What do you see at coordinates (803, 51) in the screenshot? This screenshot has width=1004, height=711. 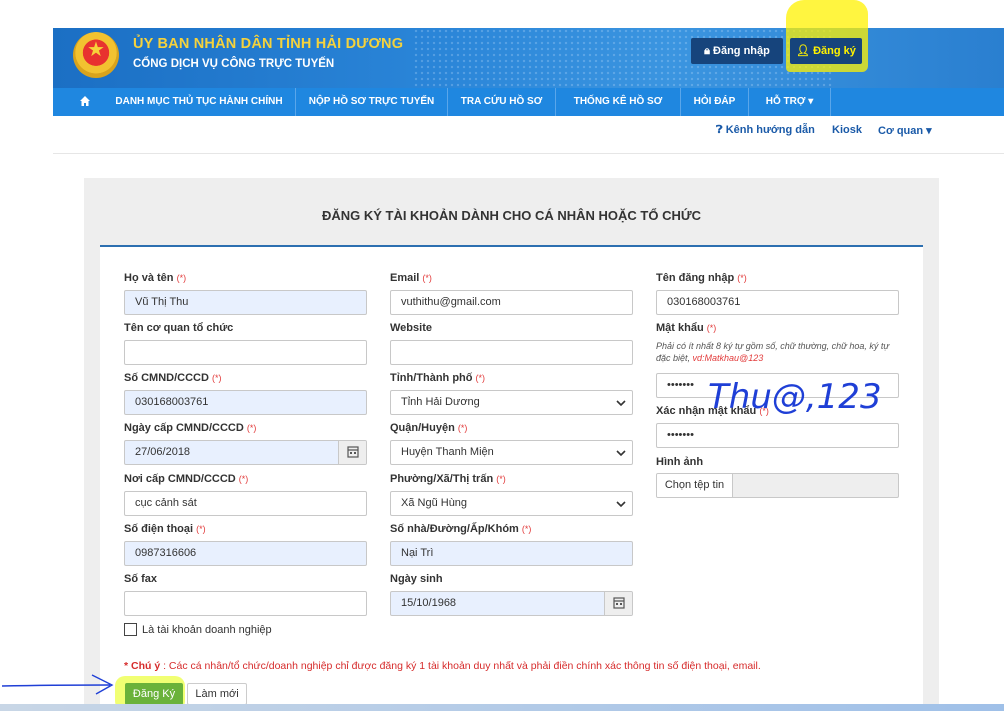 I see `user-plus-icon: 👤︎` at bounding box center [803, 51].